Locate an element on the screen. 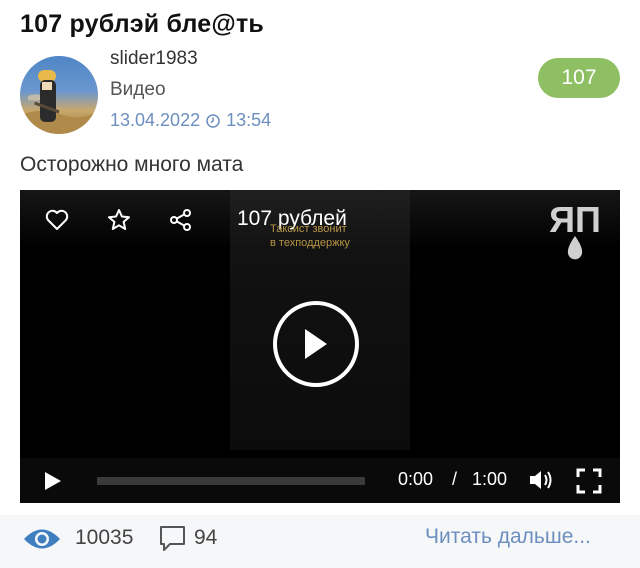 The width and height of the screenshot is (640, 568). clock-icon is located at coordinates (213, 120).